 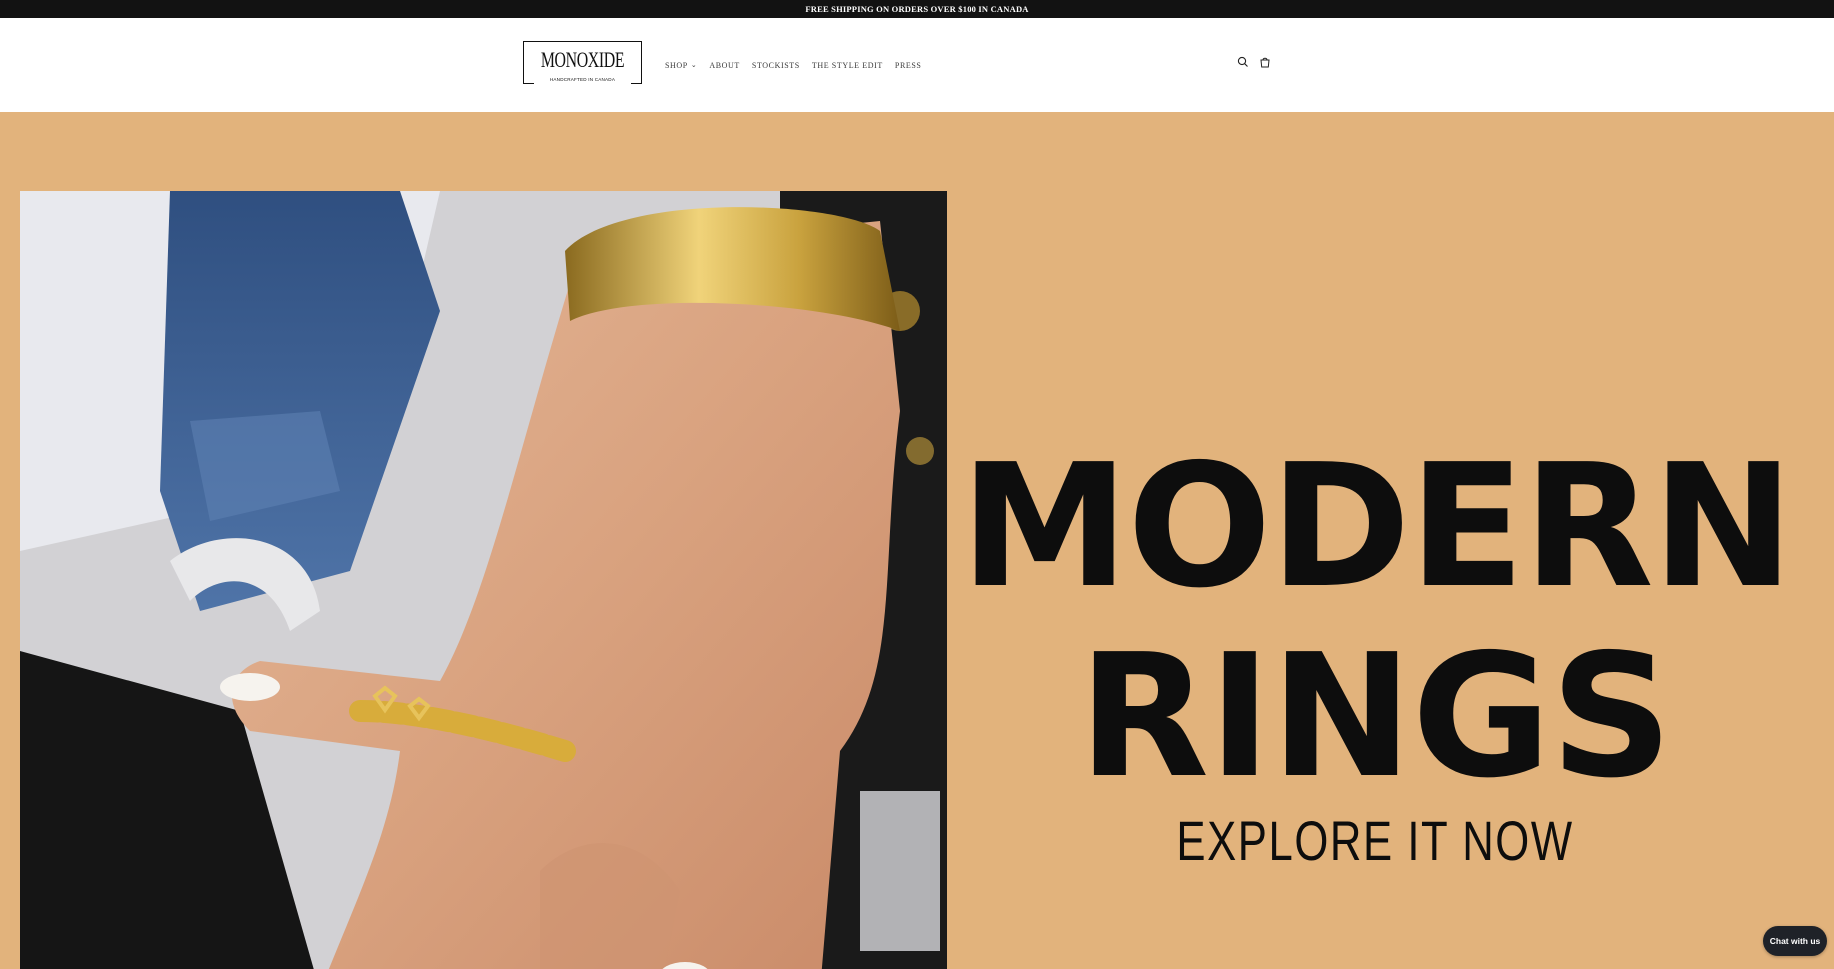 What do you see at coordinates (676, 65) in the screenshot?
I see `nav-item-shop-label: SHOP` at bounding box center [676, 65].